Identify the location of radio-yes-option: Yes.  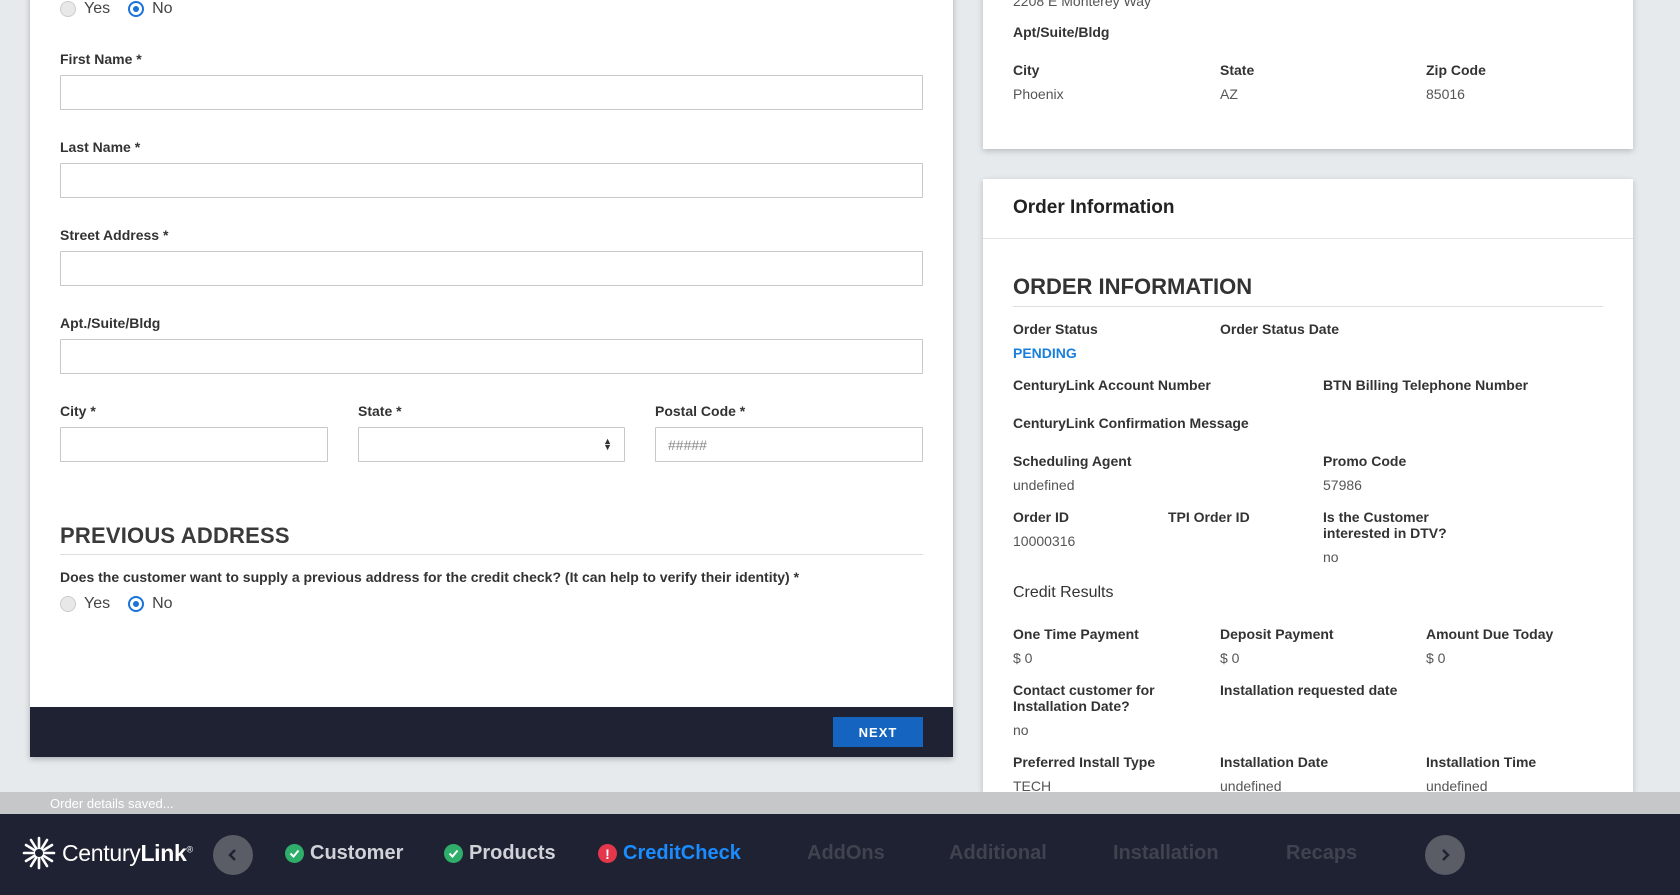
(85, 9).